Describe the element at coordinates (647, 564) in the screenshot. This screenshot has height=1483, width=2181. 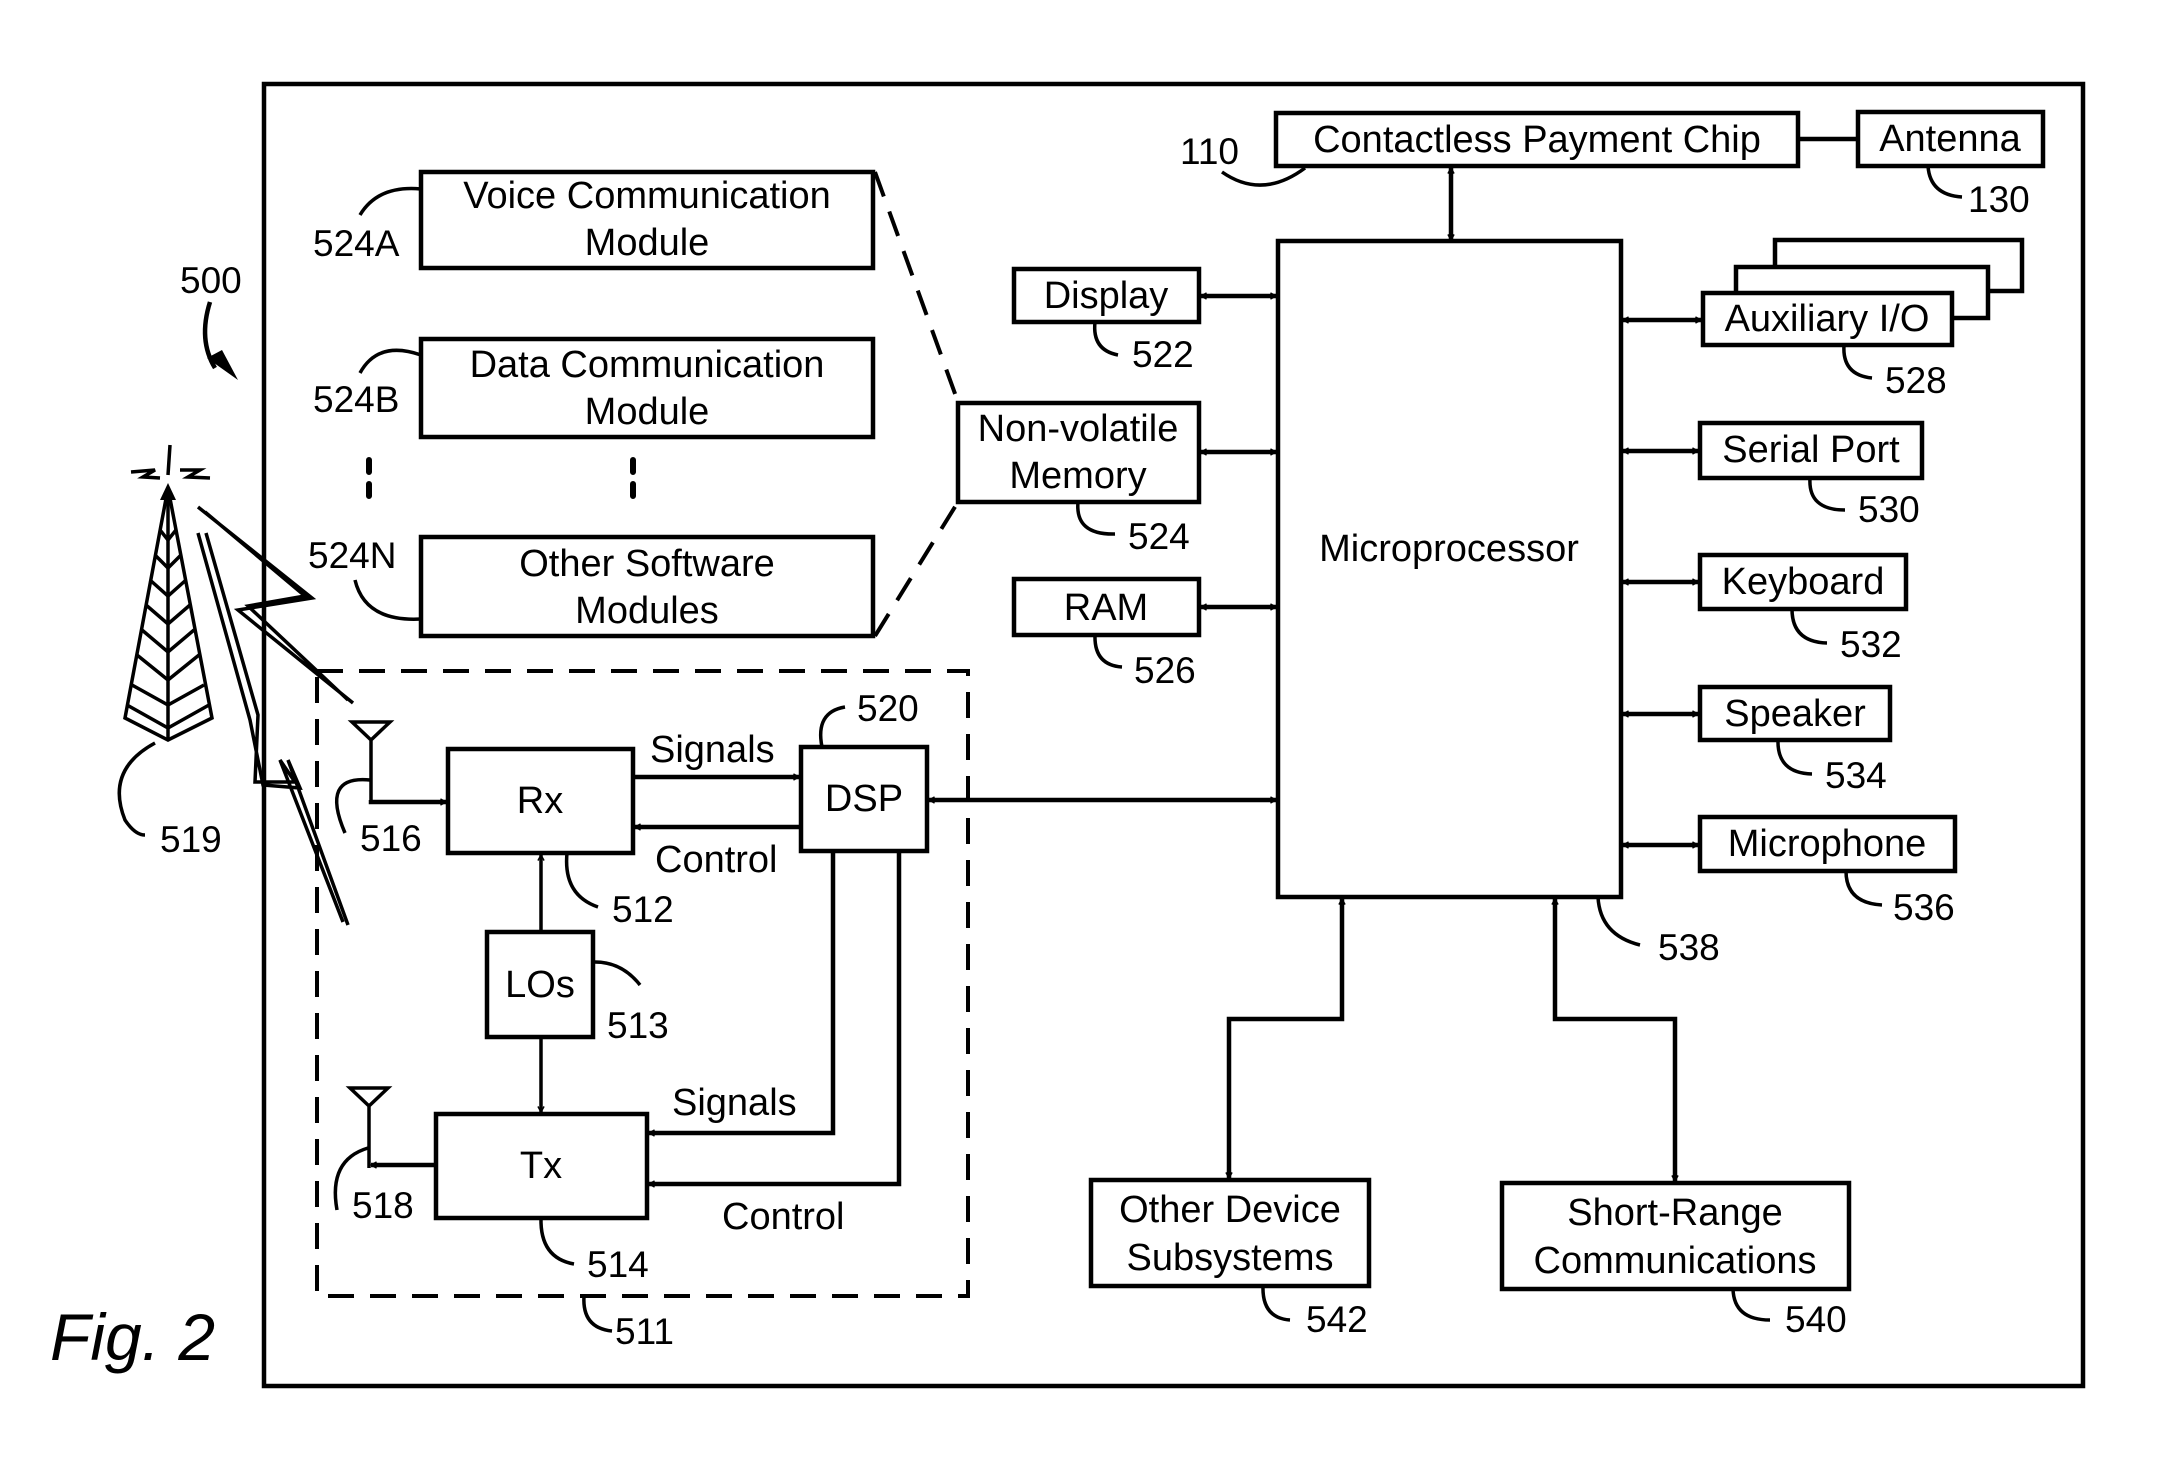
I see `svg-text: Other Software` at that location.